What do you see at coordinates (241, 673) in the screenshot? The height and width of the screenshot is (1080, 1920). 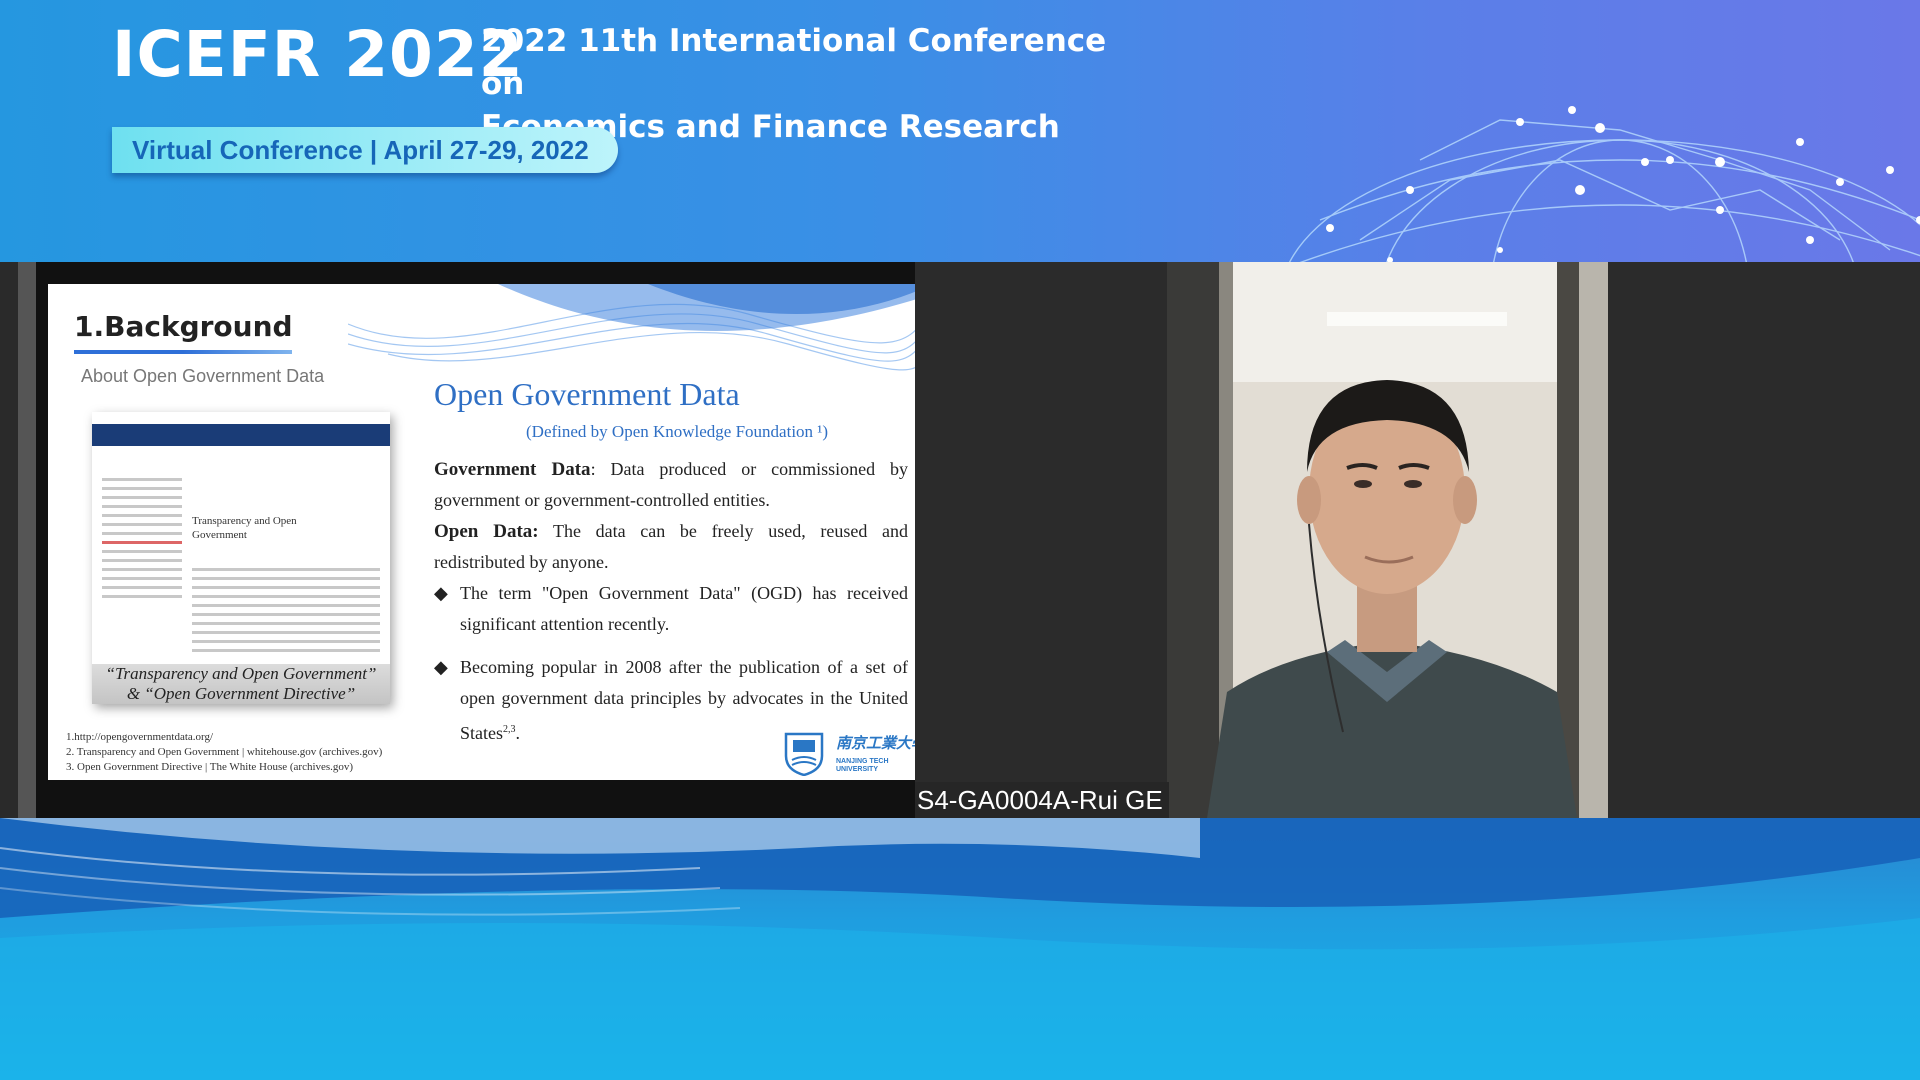 I see `thumbnail-caption-line1: “Transparency and Open Government”` at bounding box center [241, 673].